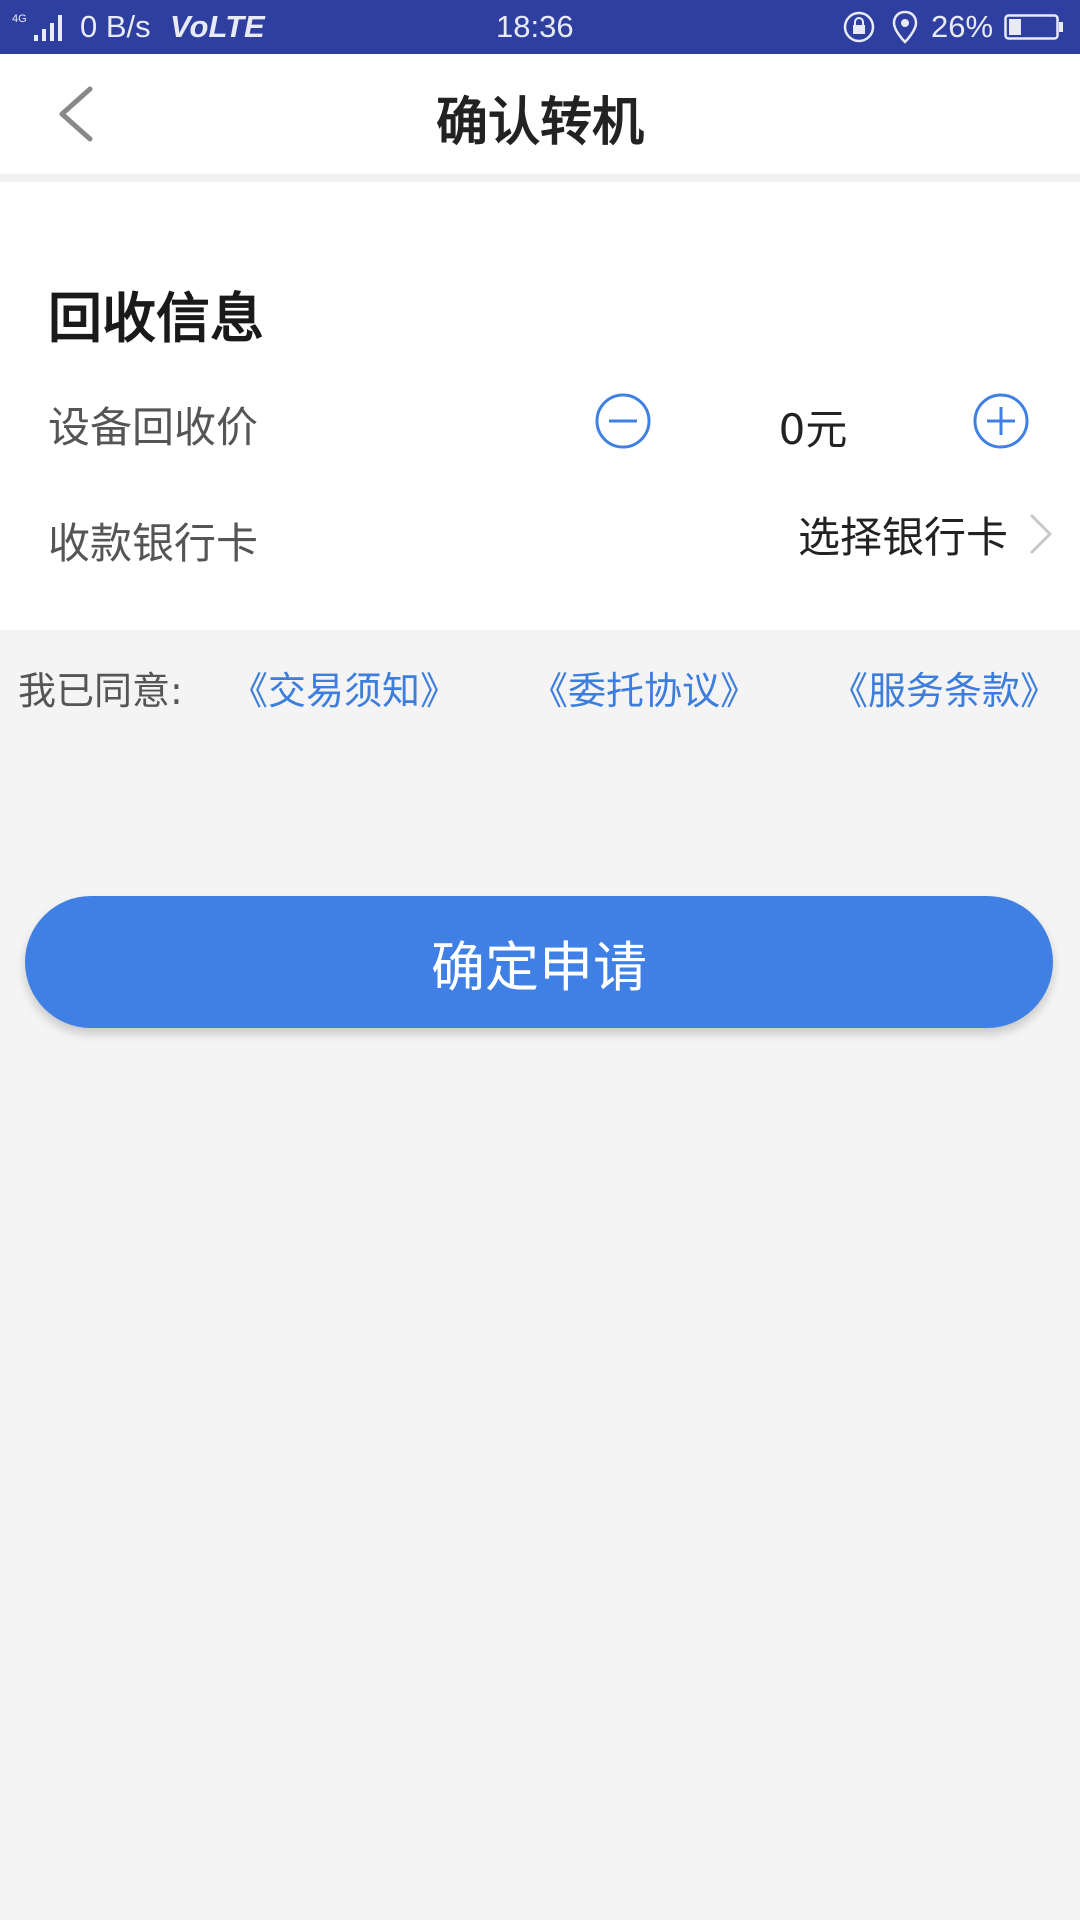  What do you see at coordinates (859, 27) in the screenshot?
I see `rotation-lock-icon` at bounding box center [859, 27].